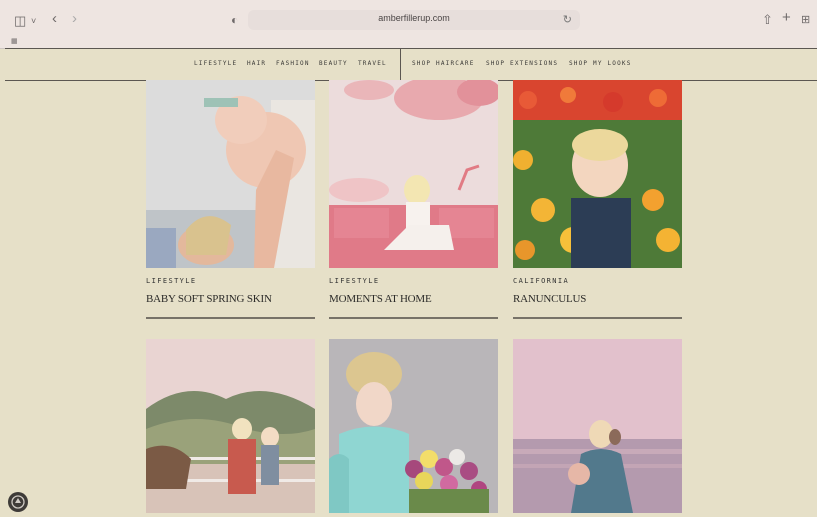 The image size is (817, 517). What do you see at coordinates (230, 426) in the screenshot?
I see `post-image-hills-horse` at bounding box center [230, 426].